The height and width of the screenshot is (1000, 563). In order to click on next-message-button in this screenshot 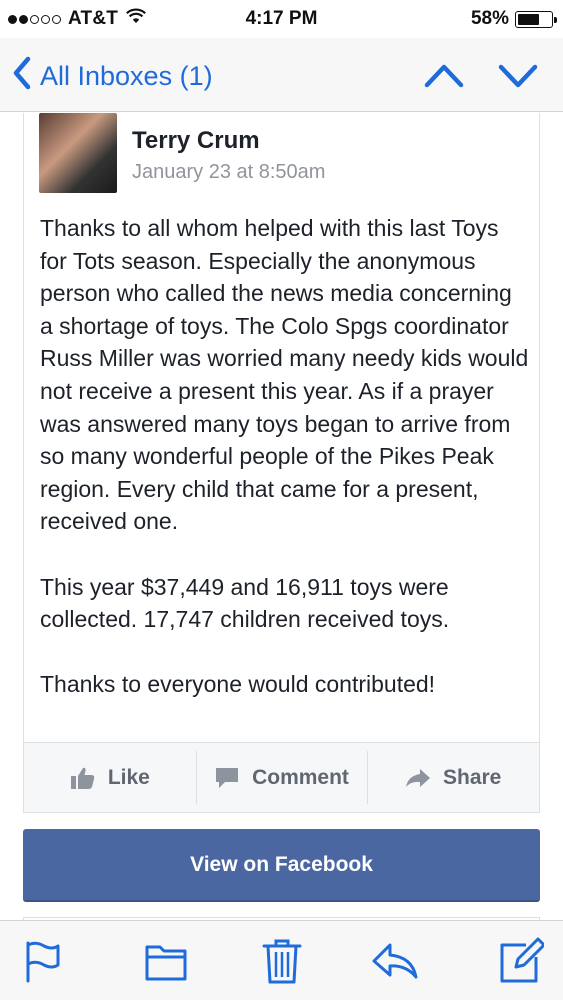, I will do `click(518, 75)`.